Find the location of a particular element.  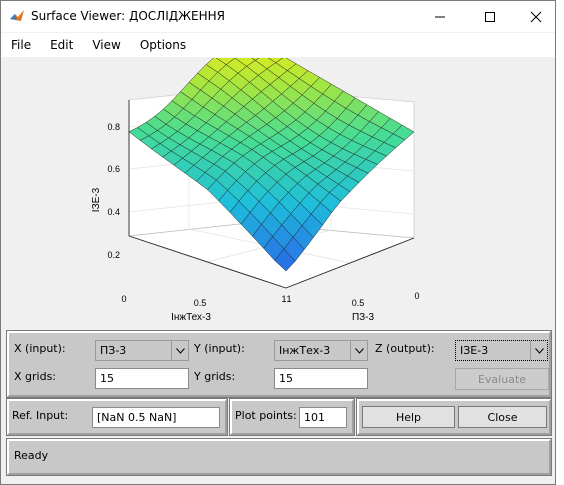

x-axis-label: ІнжТех-3 is located at coordinates (191, 317).